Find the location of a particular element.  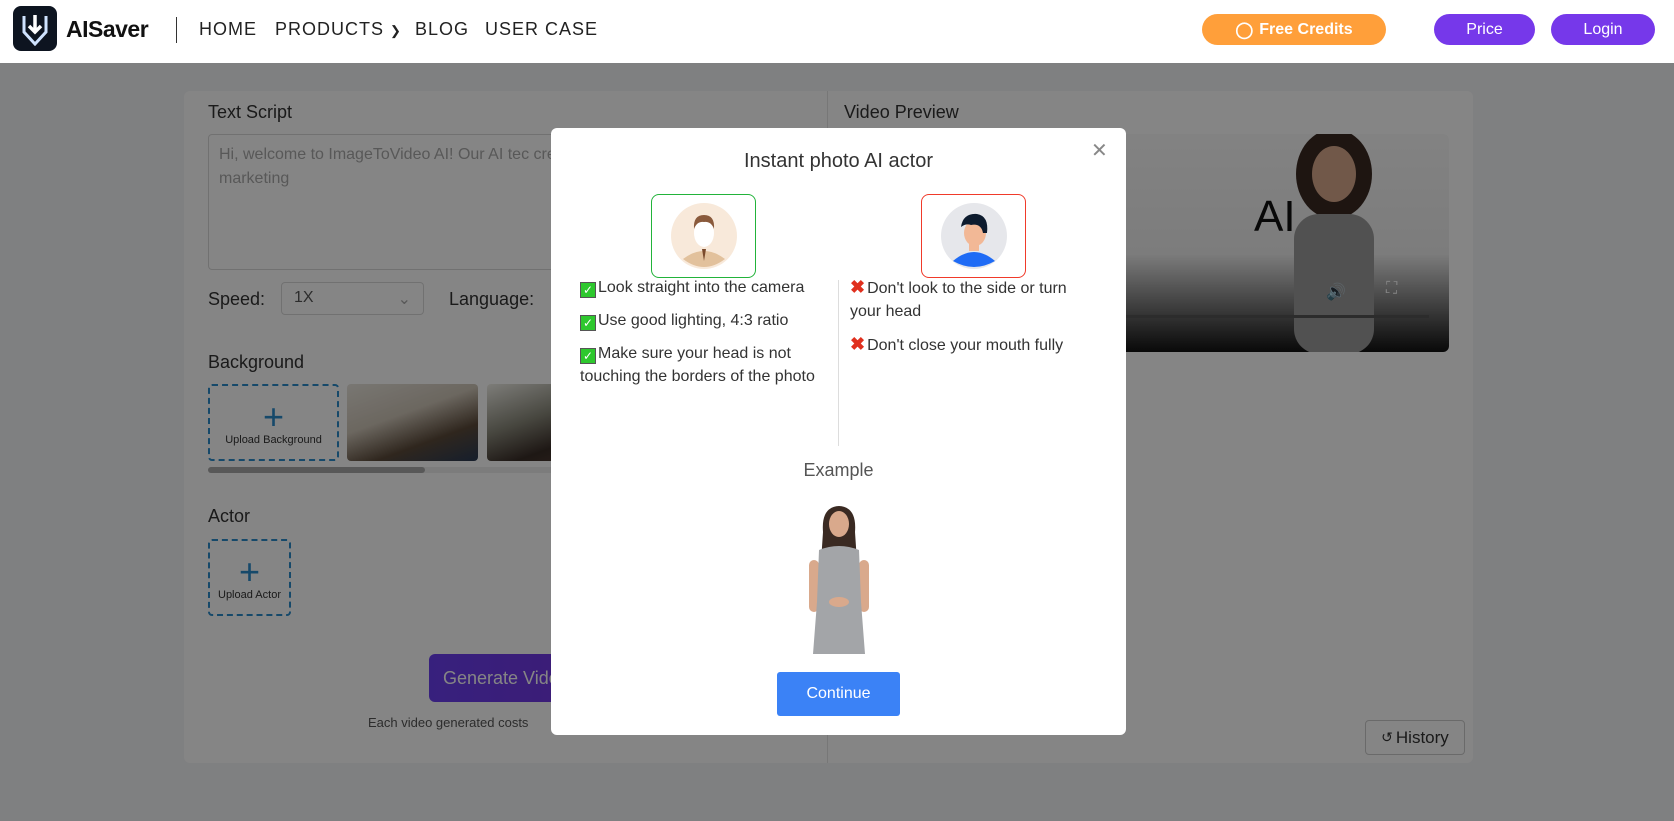

nav-user-case: USER CASE is located at coordinates (541, 29).